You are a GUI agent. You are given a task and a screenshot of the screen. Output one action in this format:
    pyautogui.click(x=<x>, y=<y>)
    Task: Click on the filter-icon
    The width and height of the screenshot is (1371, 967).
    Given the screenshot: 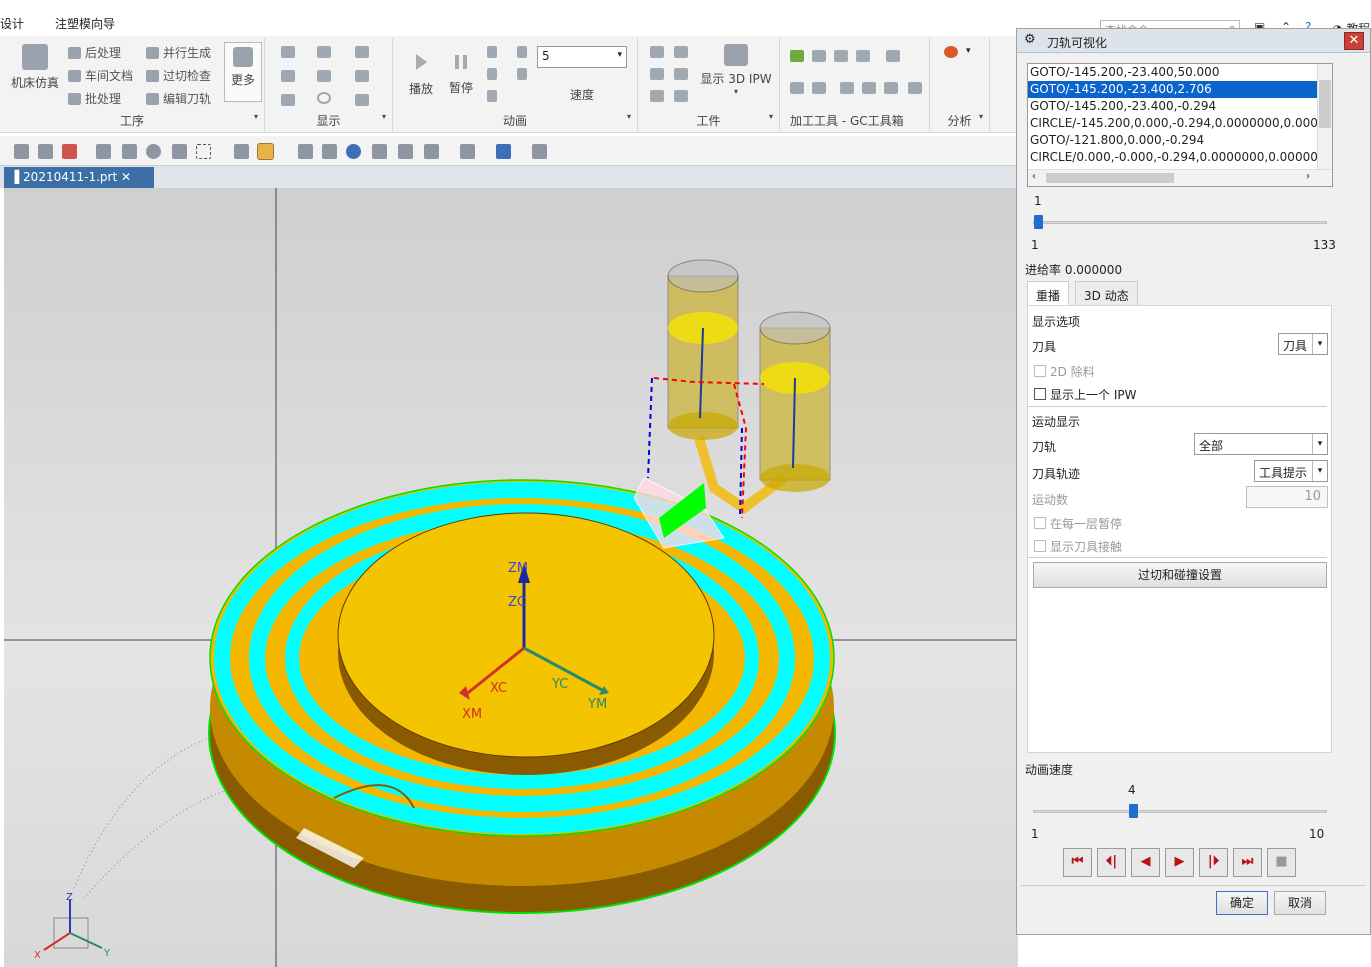 What is the action you would take?
    pyautogui.click(x=45, y=151)
    